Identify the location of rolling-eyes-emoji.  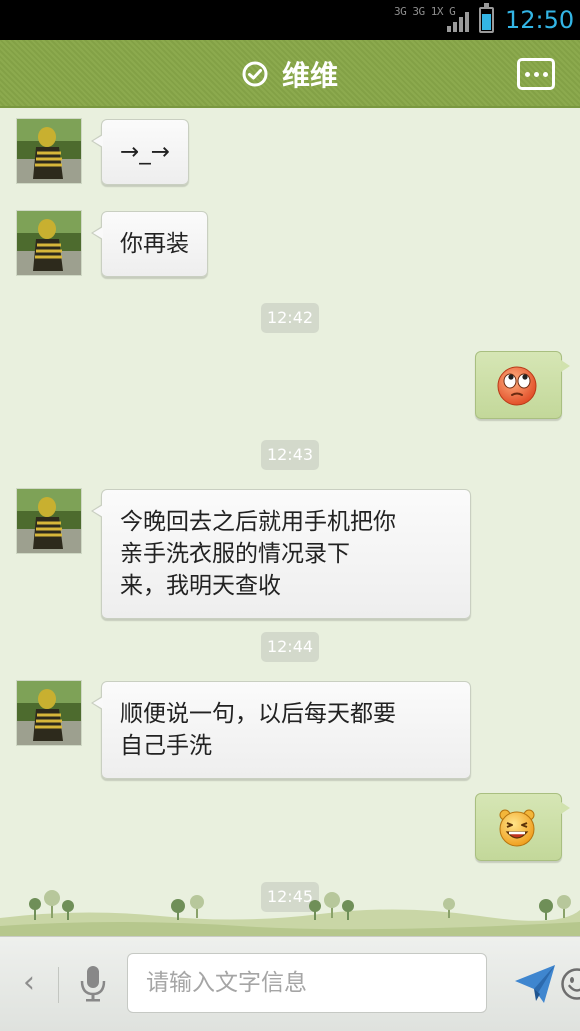
(517, 386).